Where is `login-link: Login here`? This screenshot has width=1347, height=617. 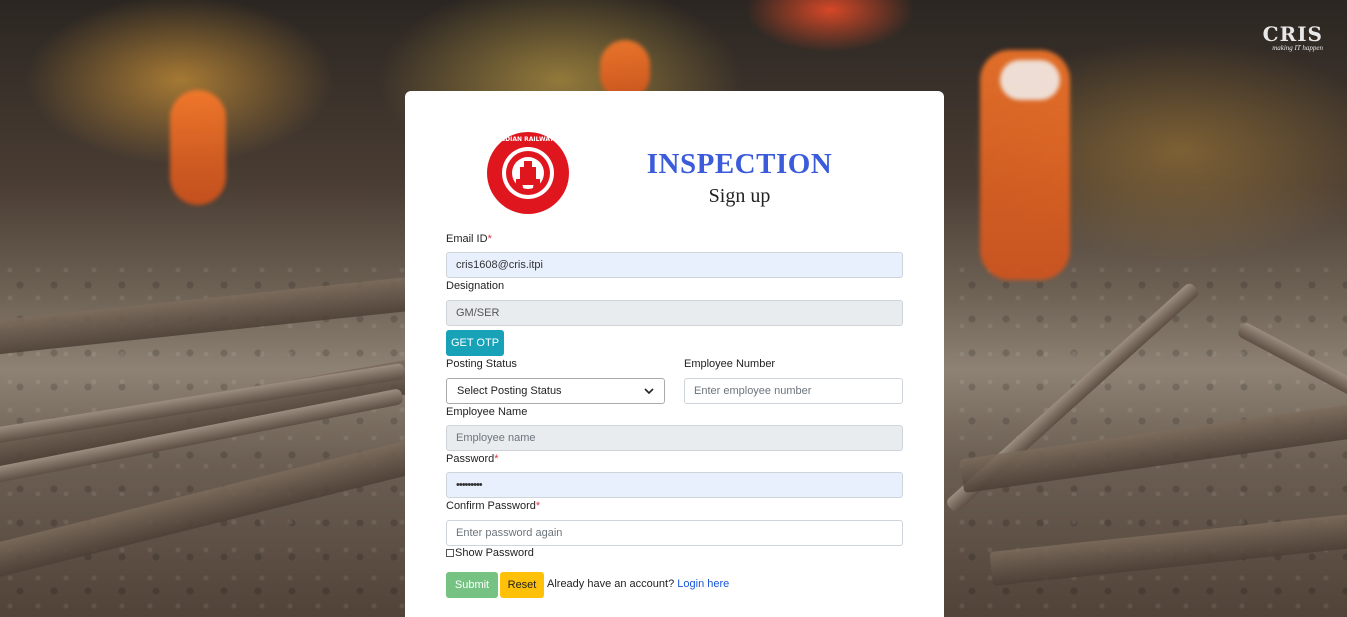
login-link: Login here is located at coordinates (703, 584).